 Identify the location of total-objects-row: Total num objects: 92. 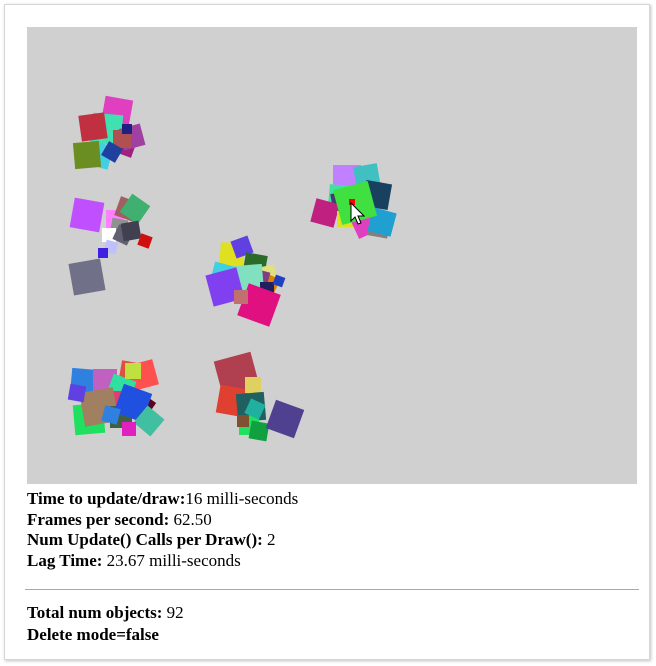
(333, 613).